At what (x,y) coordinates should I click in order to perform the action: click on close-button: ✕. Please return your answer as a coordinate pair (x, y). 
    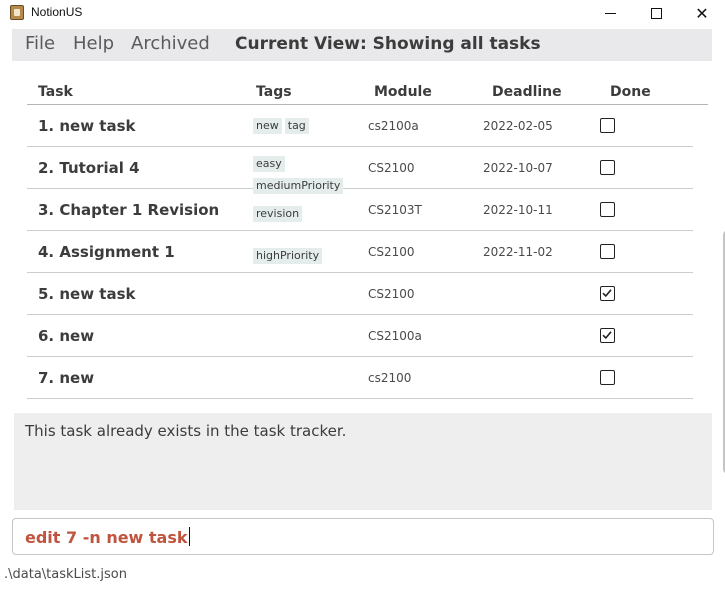
    Looking at the image, I should click on (702, 13).